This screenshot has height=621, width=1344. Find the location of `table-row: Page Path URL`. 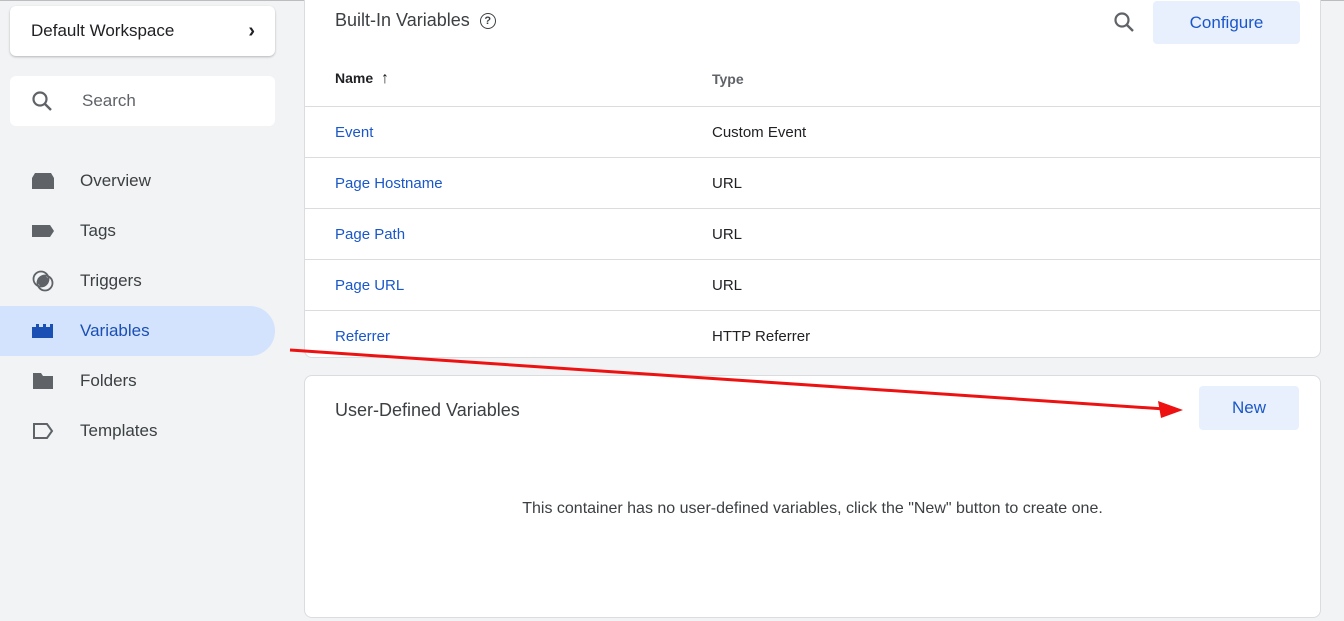

table-row: Page Path URL is located at coordinates (812, 233).